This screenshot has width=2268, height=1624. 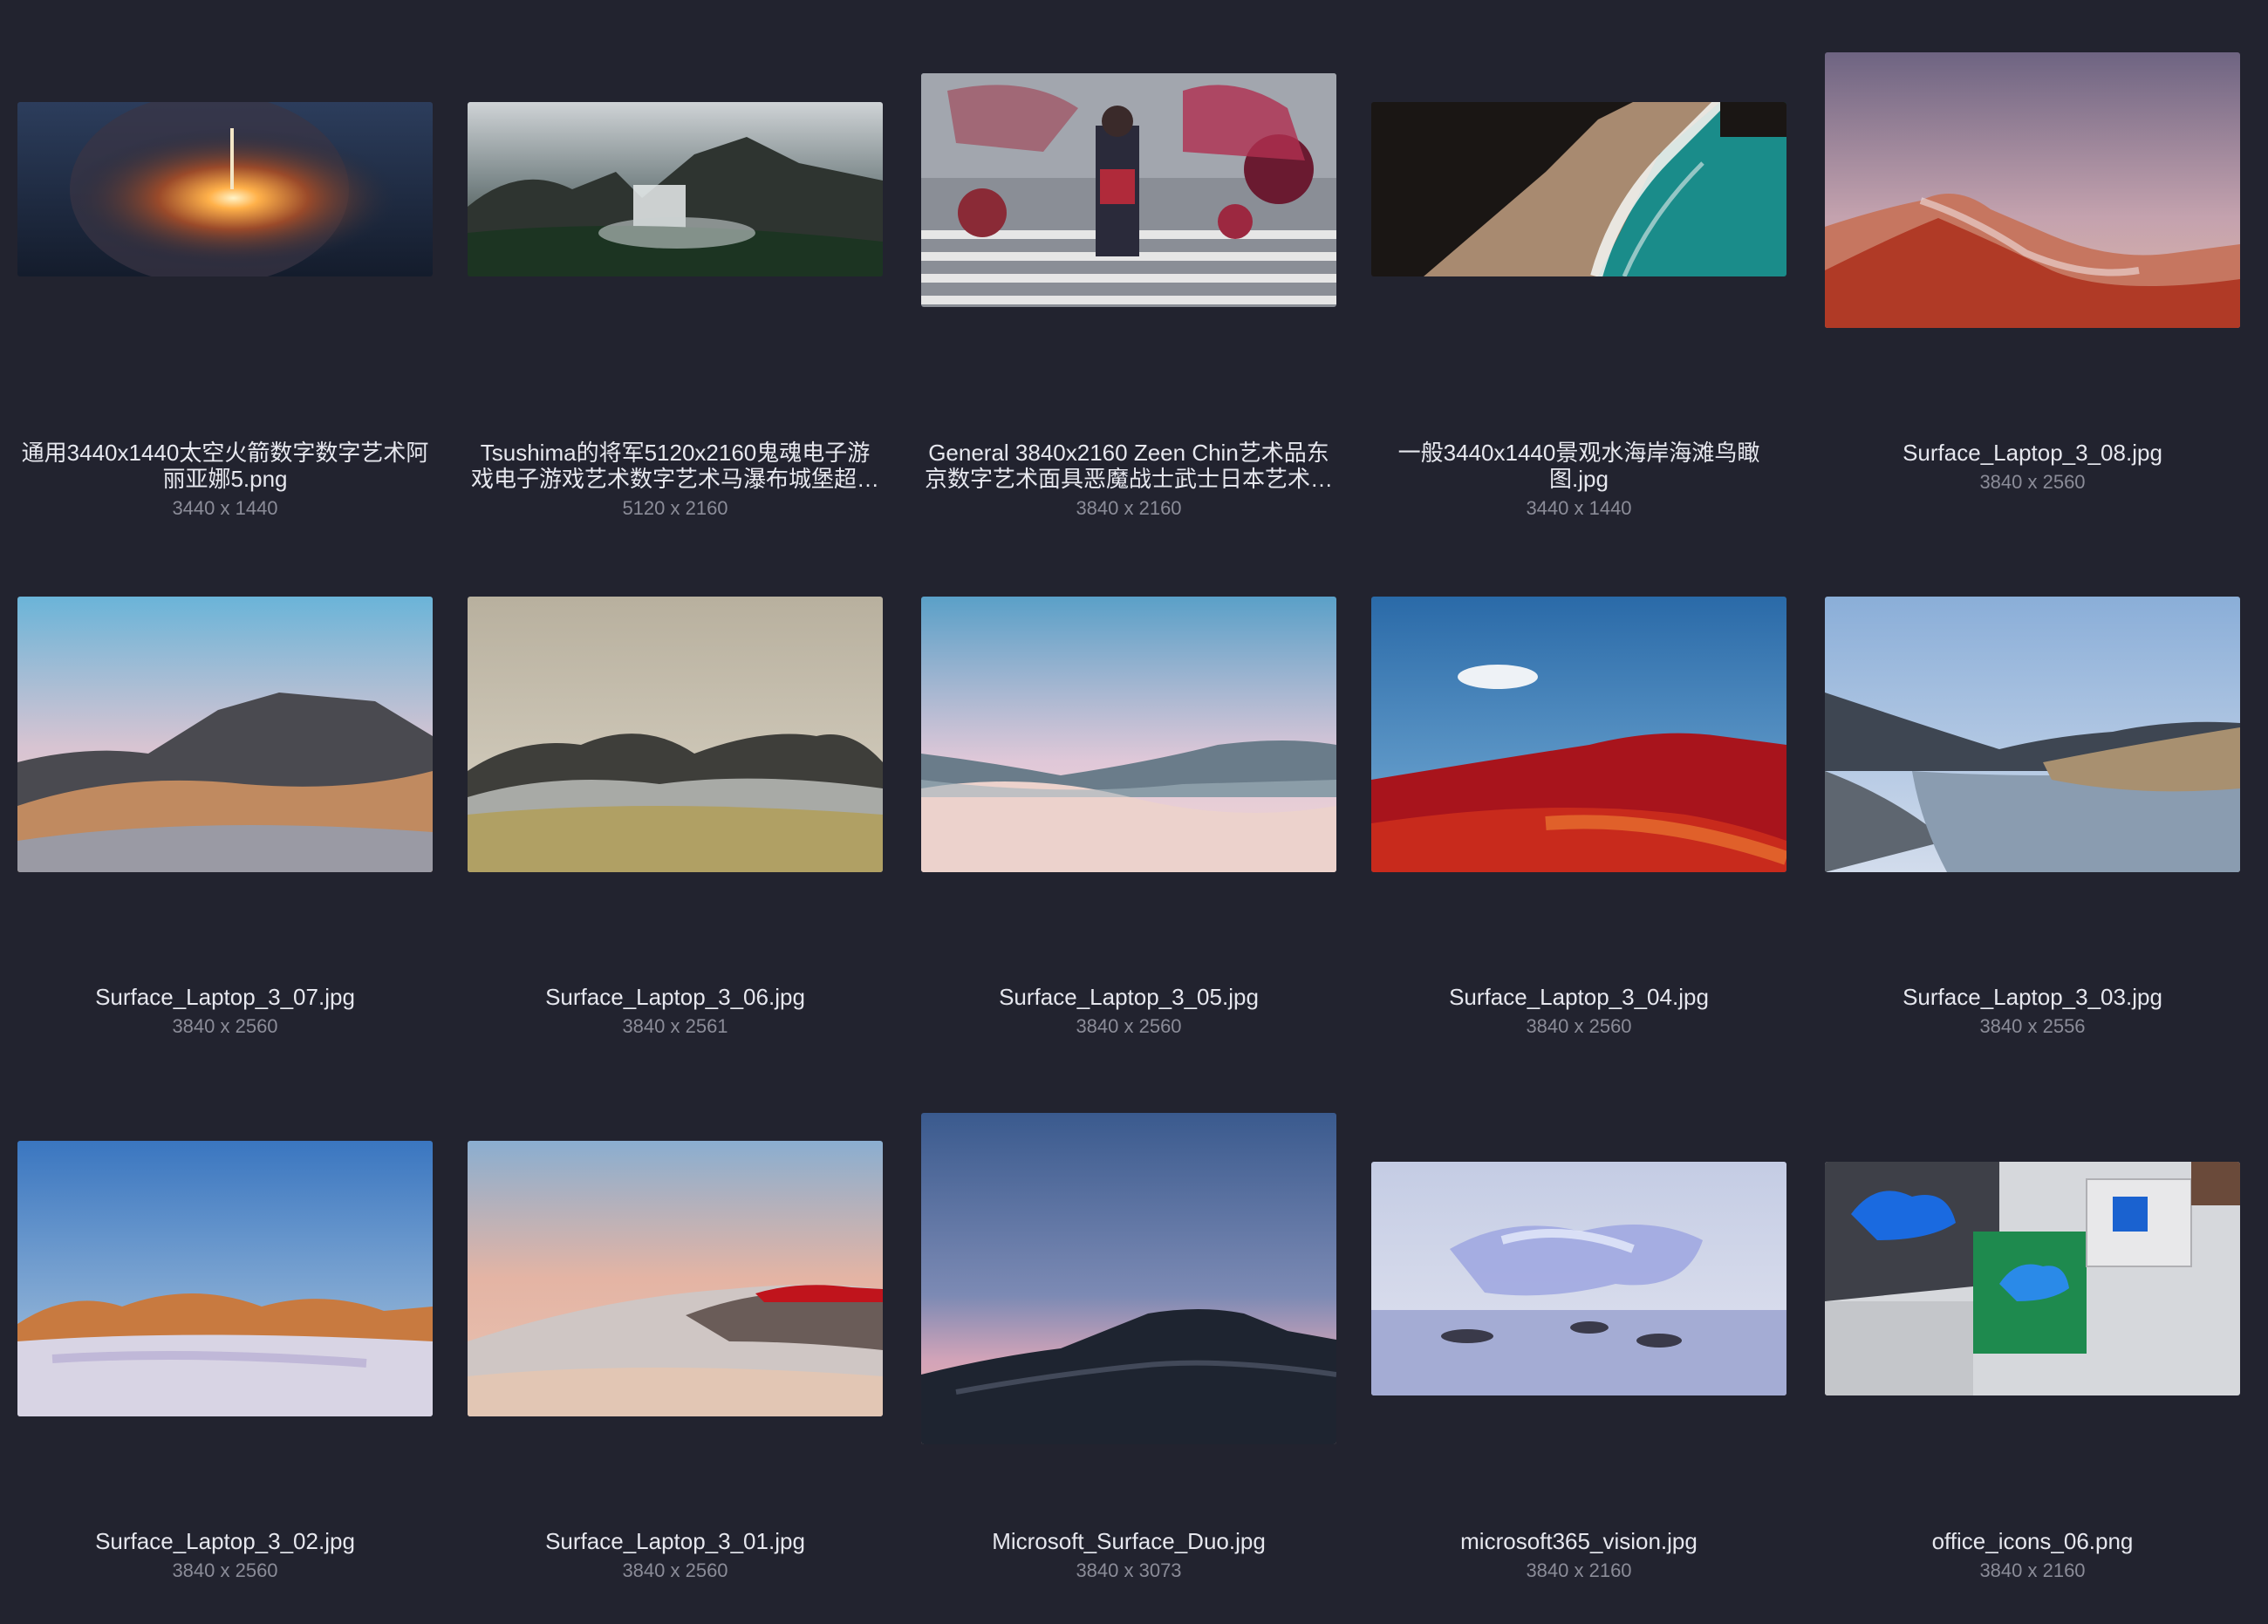 I want to click on image-dimensions: 5120 x 2160, so click(x=675, y=508).